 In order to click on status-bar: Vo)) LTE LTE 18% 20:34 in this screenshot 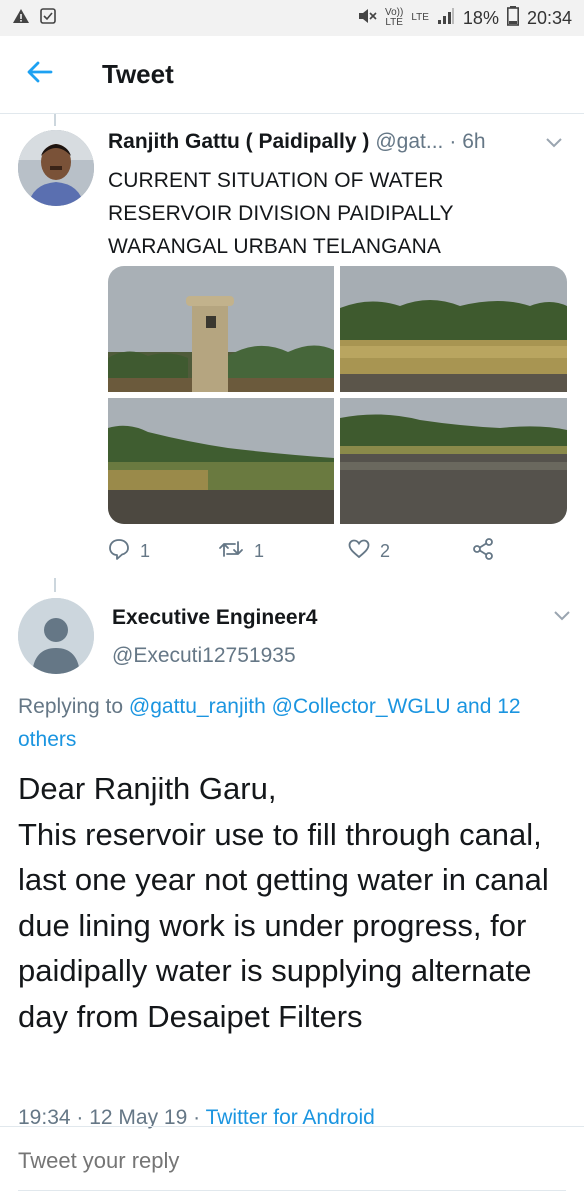, I will do `click(292, 18)`.